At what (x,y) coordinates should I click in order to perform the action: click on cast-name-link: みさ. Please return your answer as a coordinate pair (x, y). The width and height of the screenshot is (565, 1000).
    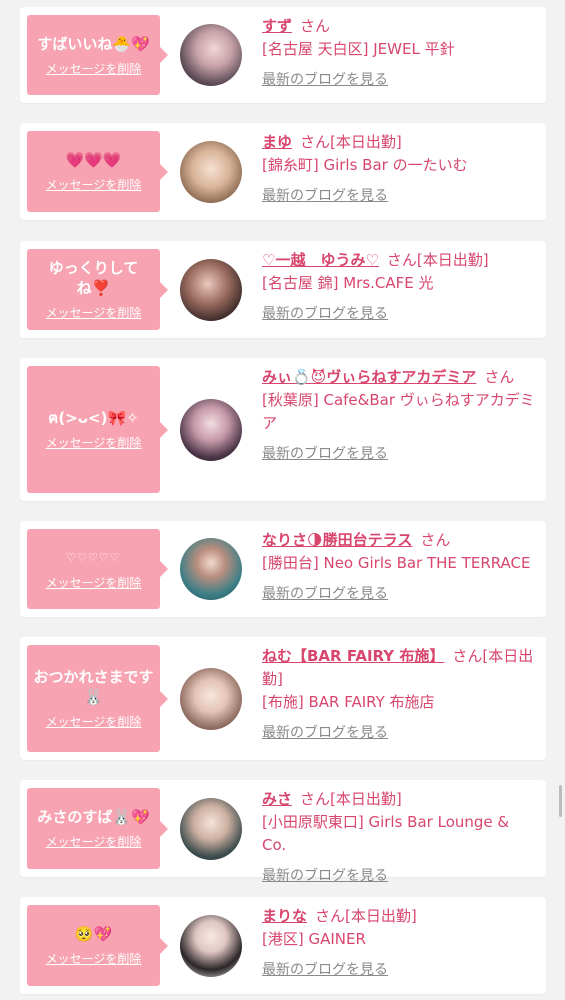
    Looking at the image, I should click on (277, 799).